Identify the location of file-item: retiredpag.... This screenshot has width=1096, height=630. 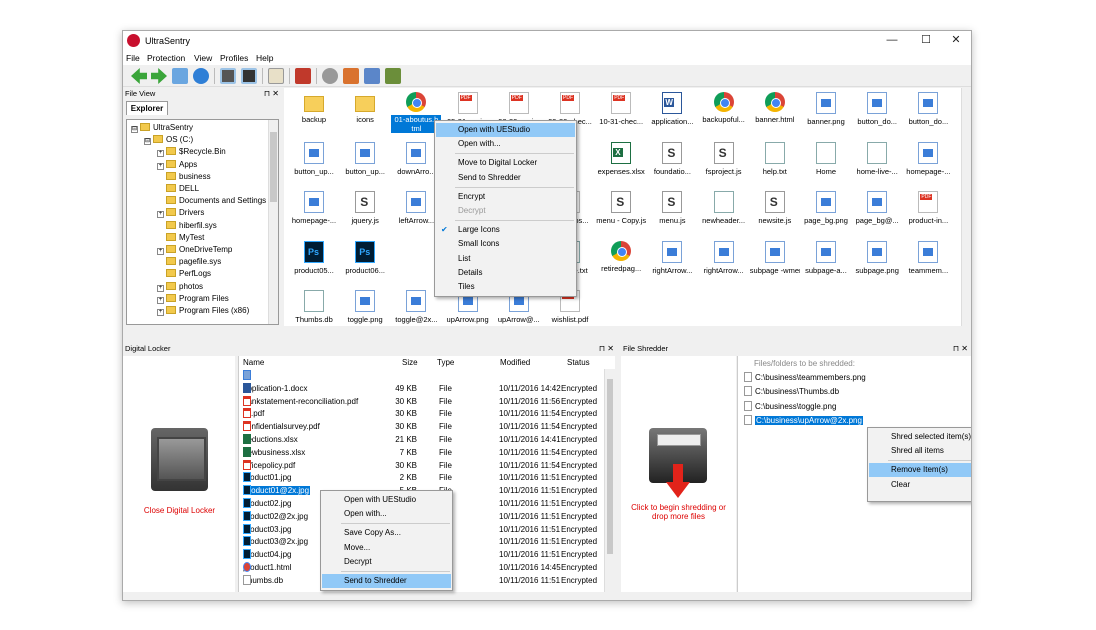
(621, 256).